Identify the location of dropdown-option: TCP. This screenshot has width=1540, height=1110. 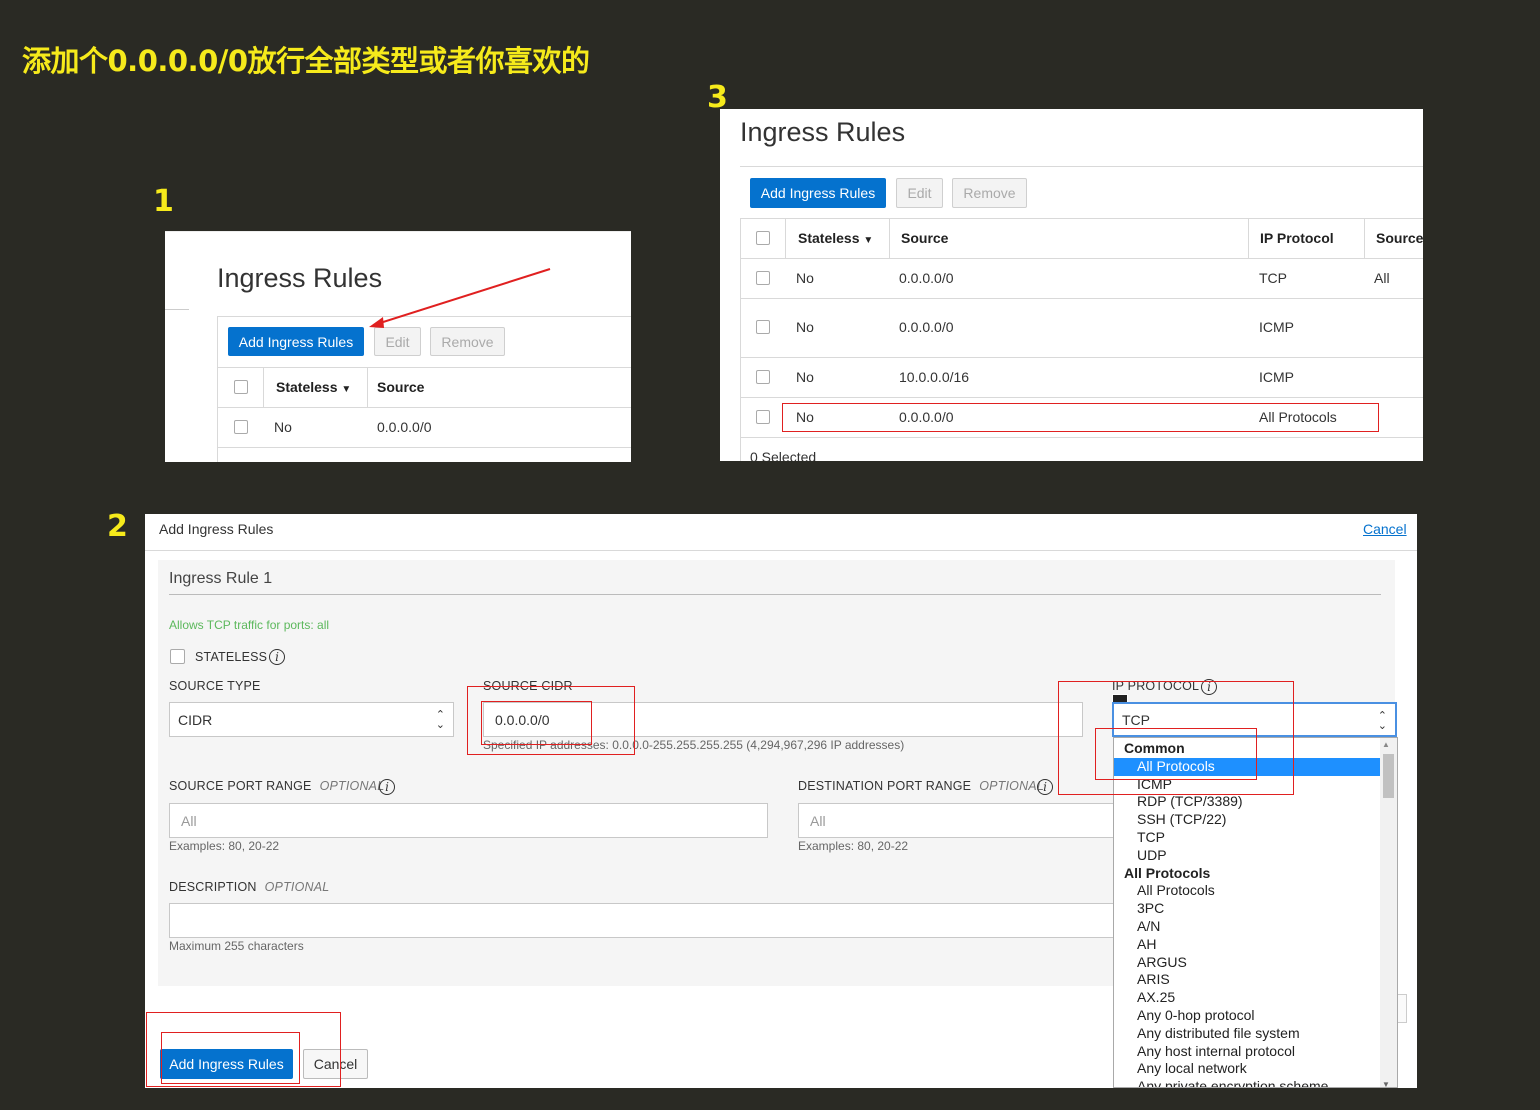
(1247, 838).